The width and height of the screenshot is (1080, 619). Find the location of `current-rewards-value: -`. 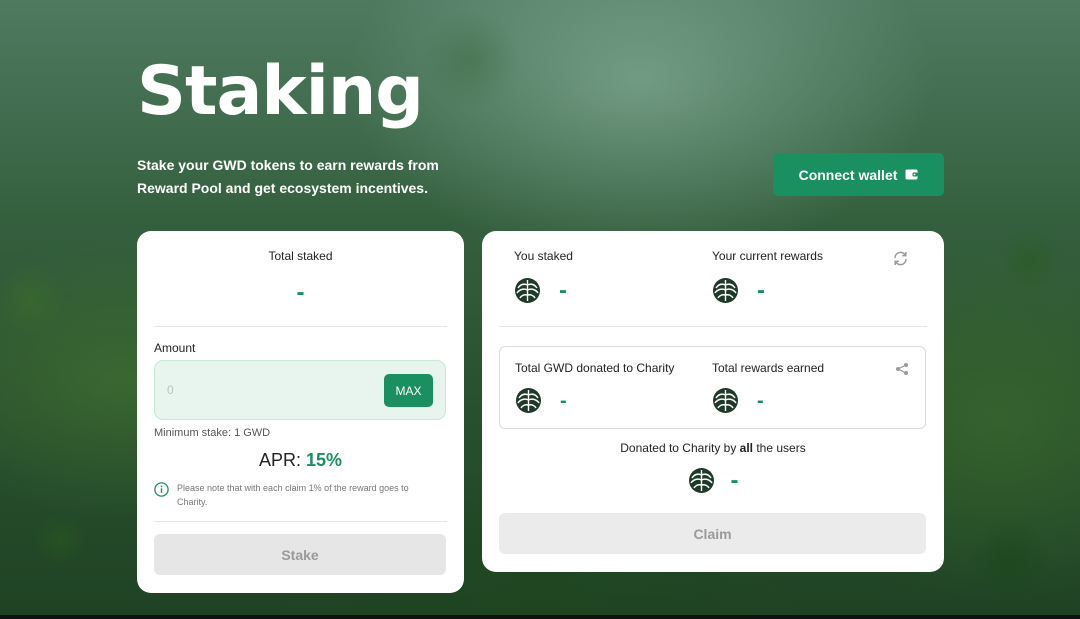

current-rewards-value: - is located at coordinates (761, 290).